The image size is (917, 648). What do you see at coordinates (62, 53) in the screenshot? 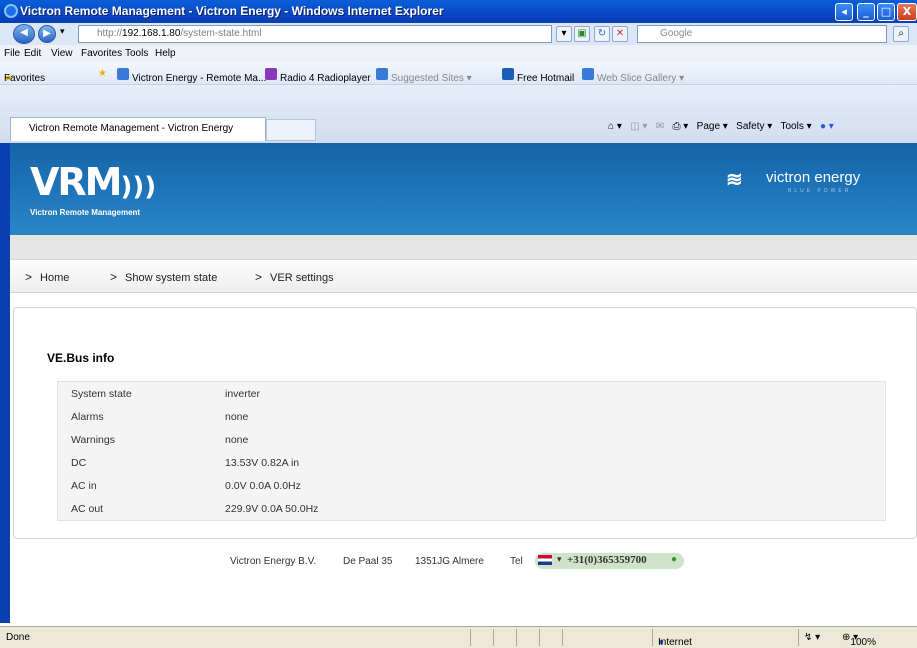
I see `menu-view: View` at bounding box center [62, 53].